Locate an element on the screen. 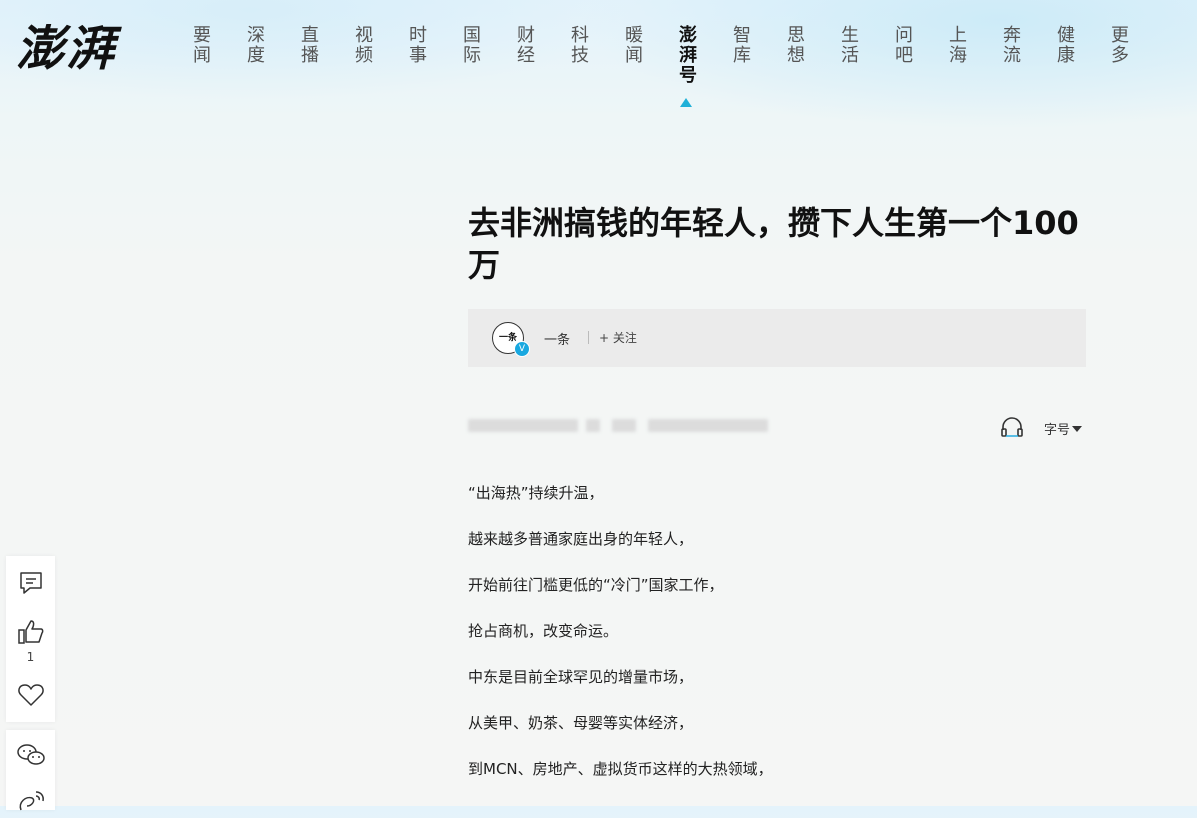 The height and width of the screenshot is (818, 1197). verified-badge-icon: V is located at coordinates (522, 349).